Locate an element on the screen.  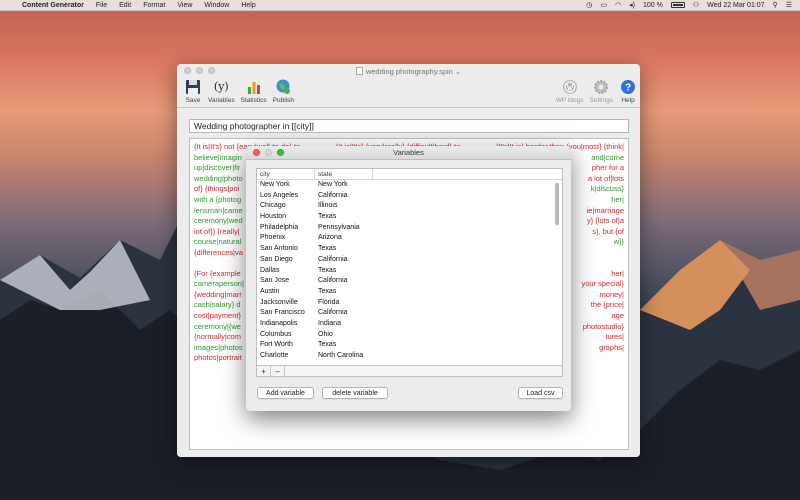
help-button: ? Help is located at coordinates (628, 91).